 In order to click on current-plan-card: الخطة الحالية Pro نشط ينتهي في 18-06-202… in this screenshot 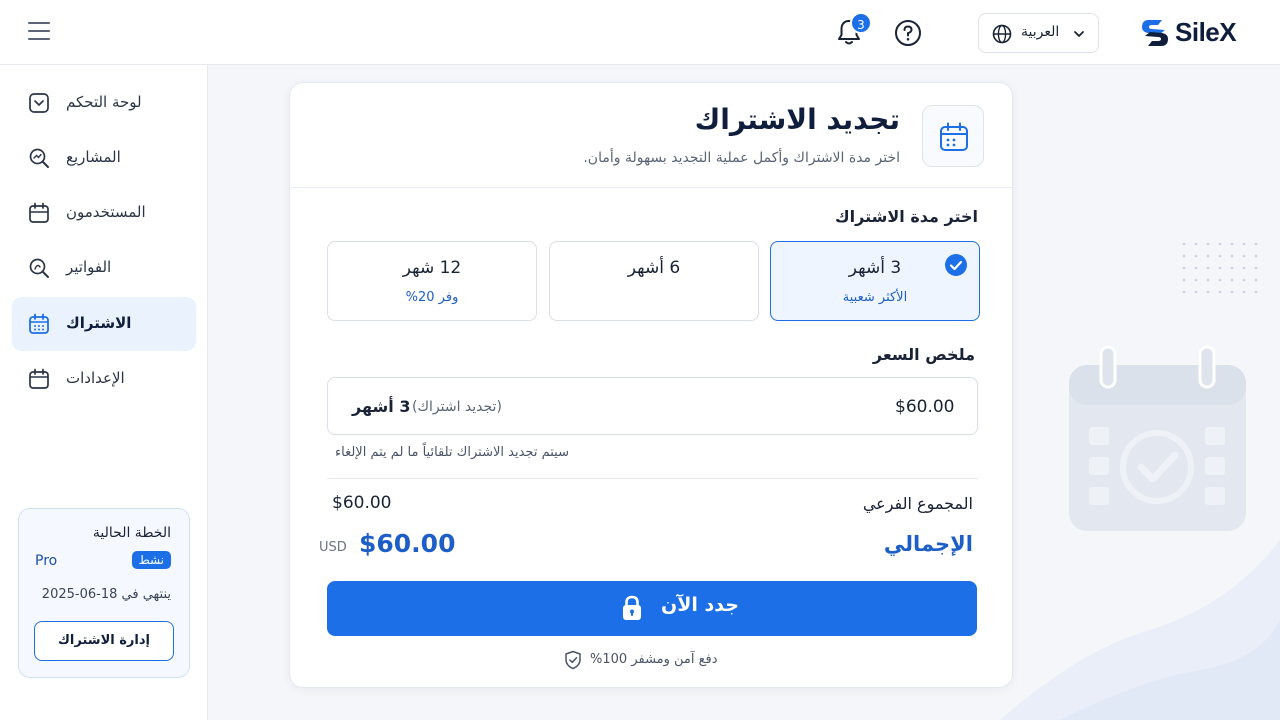, I will do `click(104, 593)`.